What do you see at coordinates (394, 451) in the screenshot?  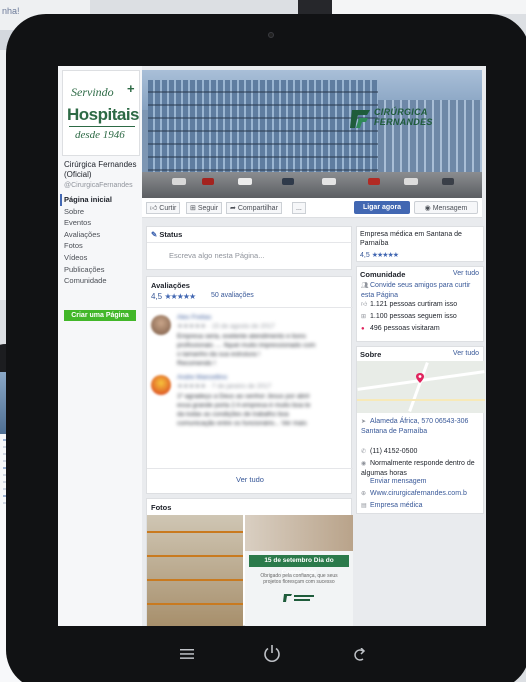 I see `phone-label: (11) 4152-0500` at bounding box center [394, 451].